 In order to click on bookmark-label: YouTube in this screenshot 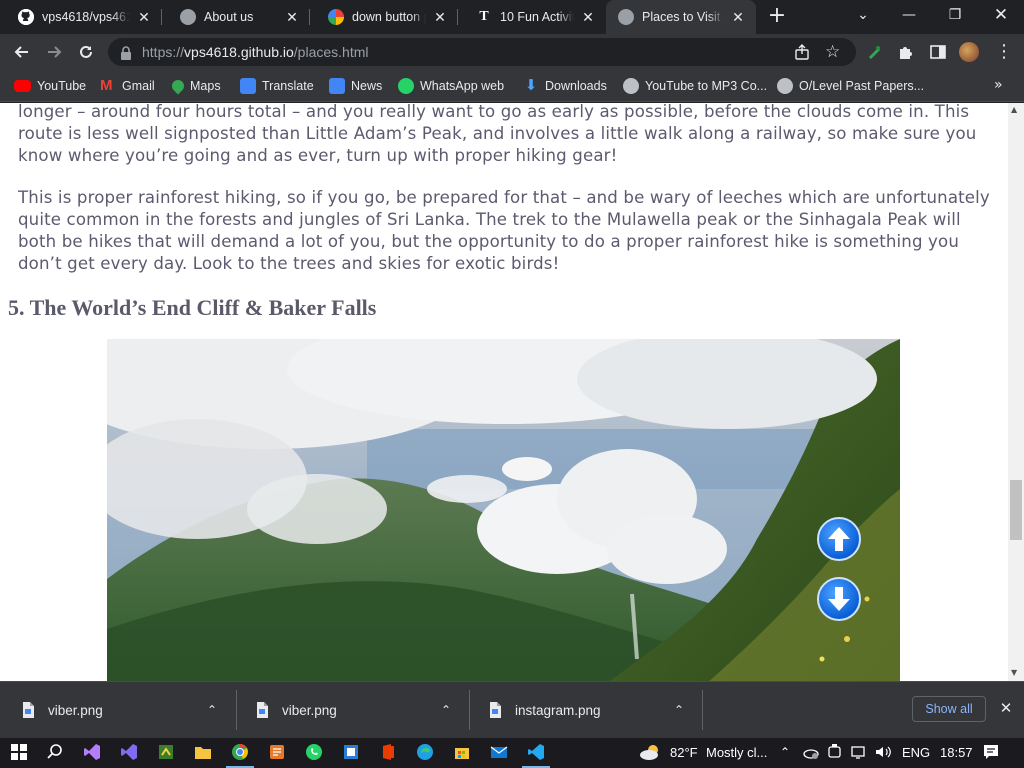, I will do `click(62, 86)`.